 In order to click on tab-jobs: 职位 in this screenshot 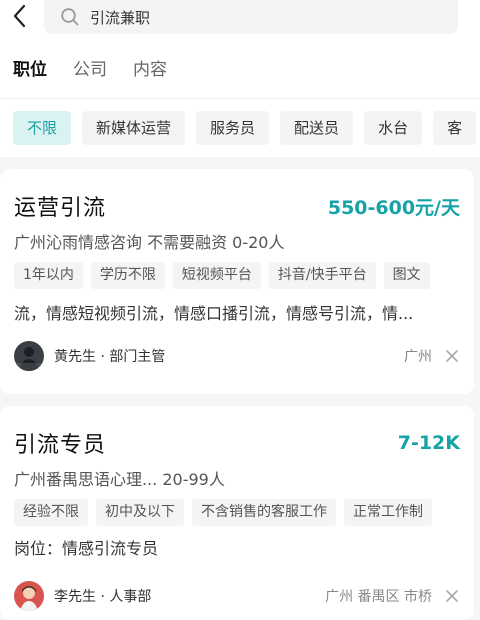, I will do `click(30, 67)`.